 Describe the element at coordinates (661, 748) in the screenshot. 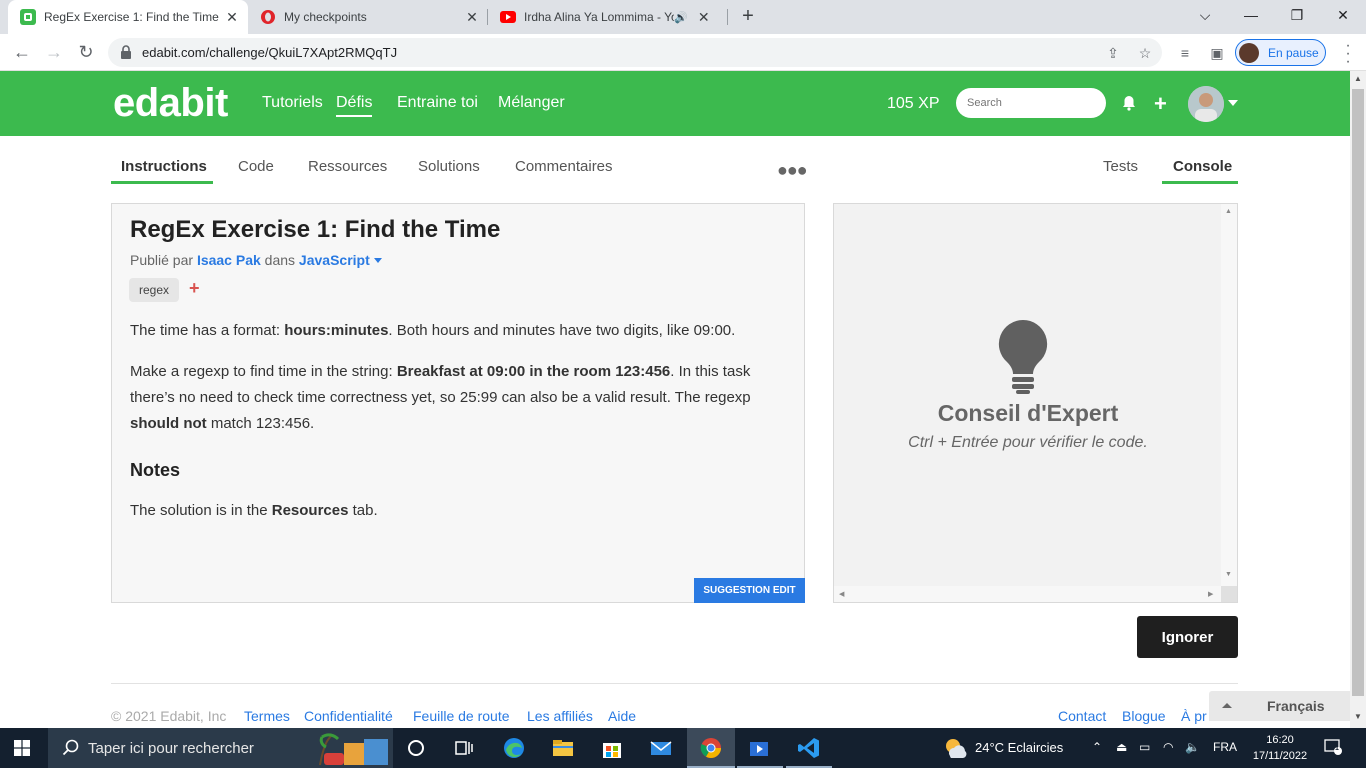

I see `mail-icon` at that location.